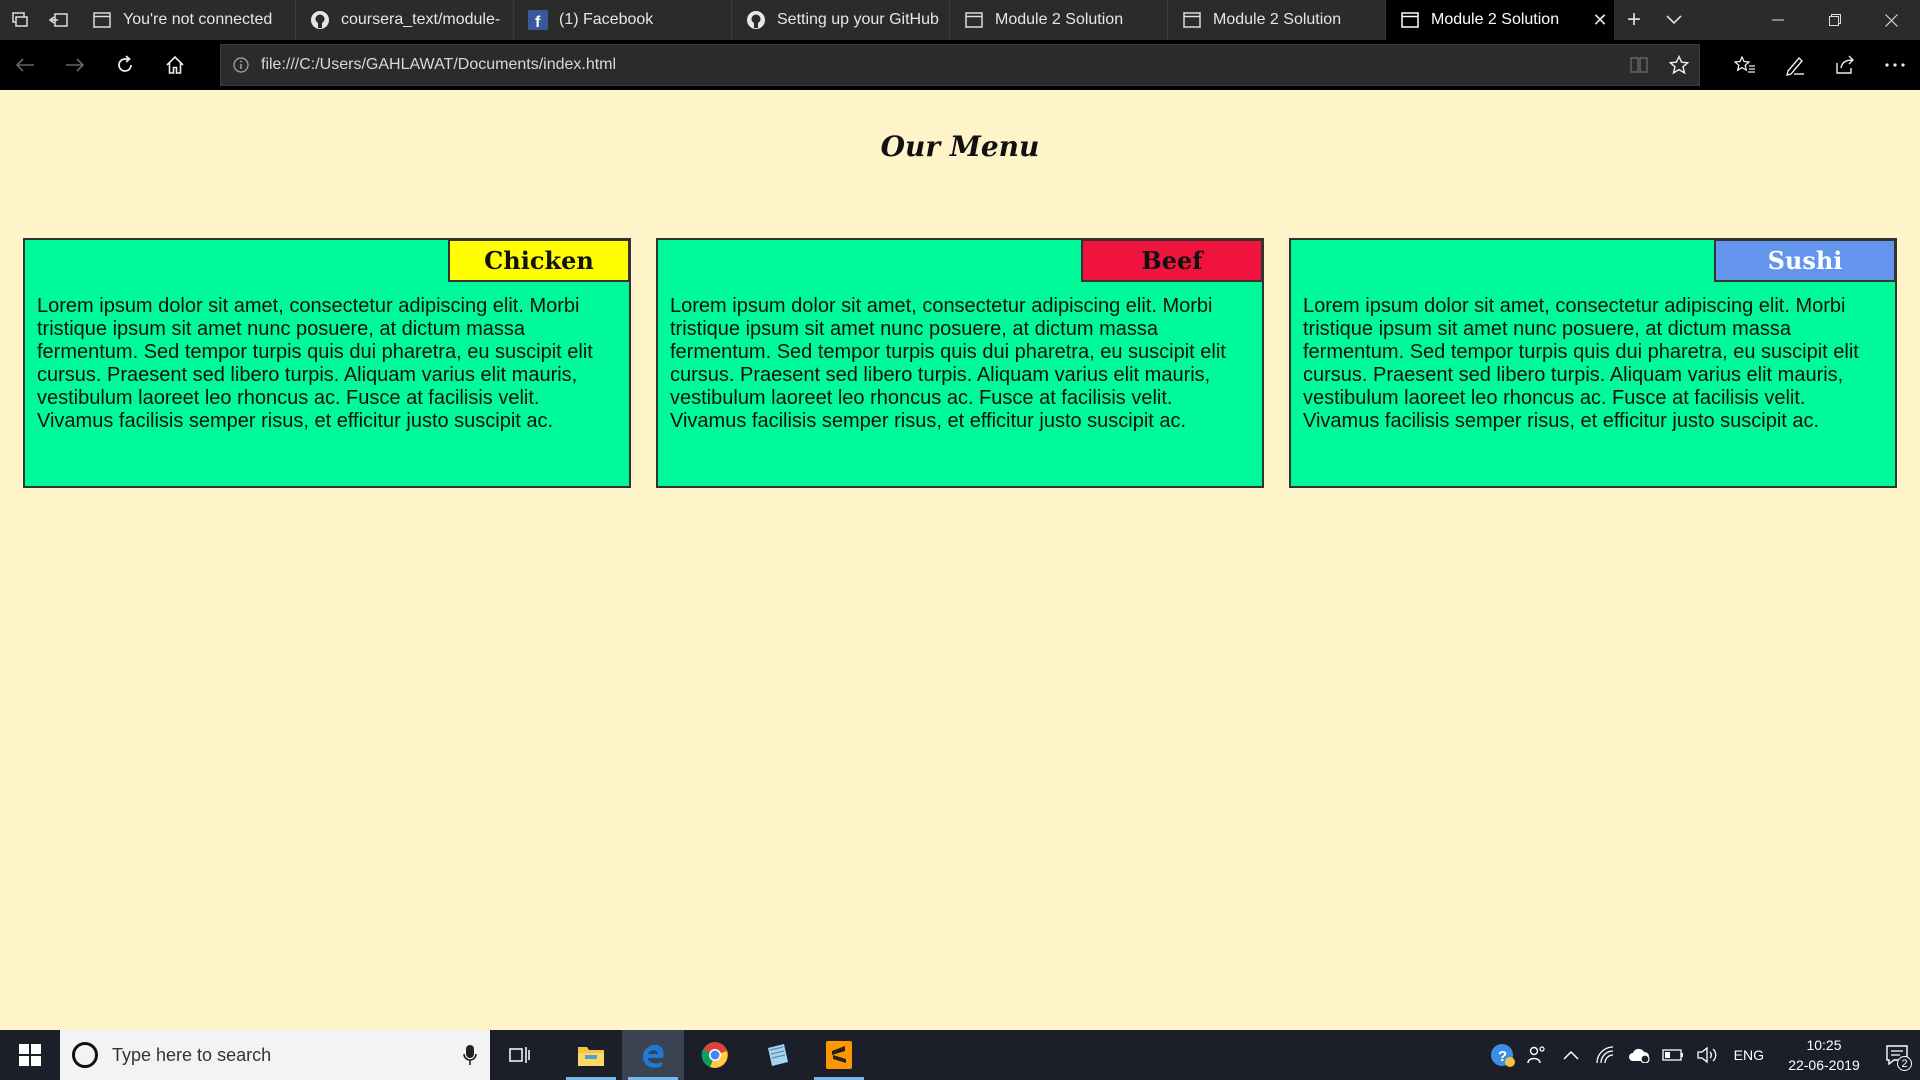  What do you see at coordinates (241, 65) in the screenshot?
I see `site-info-icon` at bounding box center [241, 65].